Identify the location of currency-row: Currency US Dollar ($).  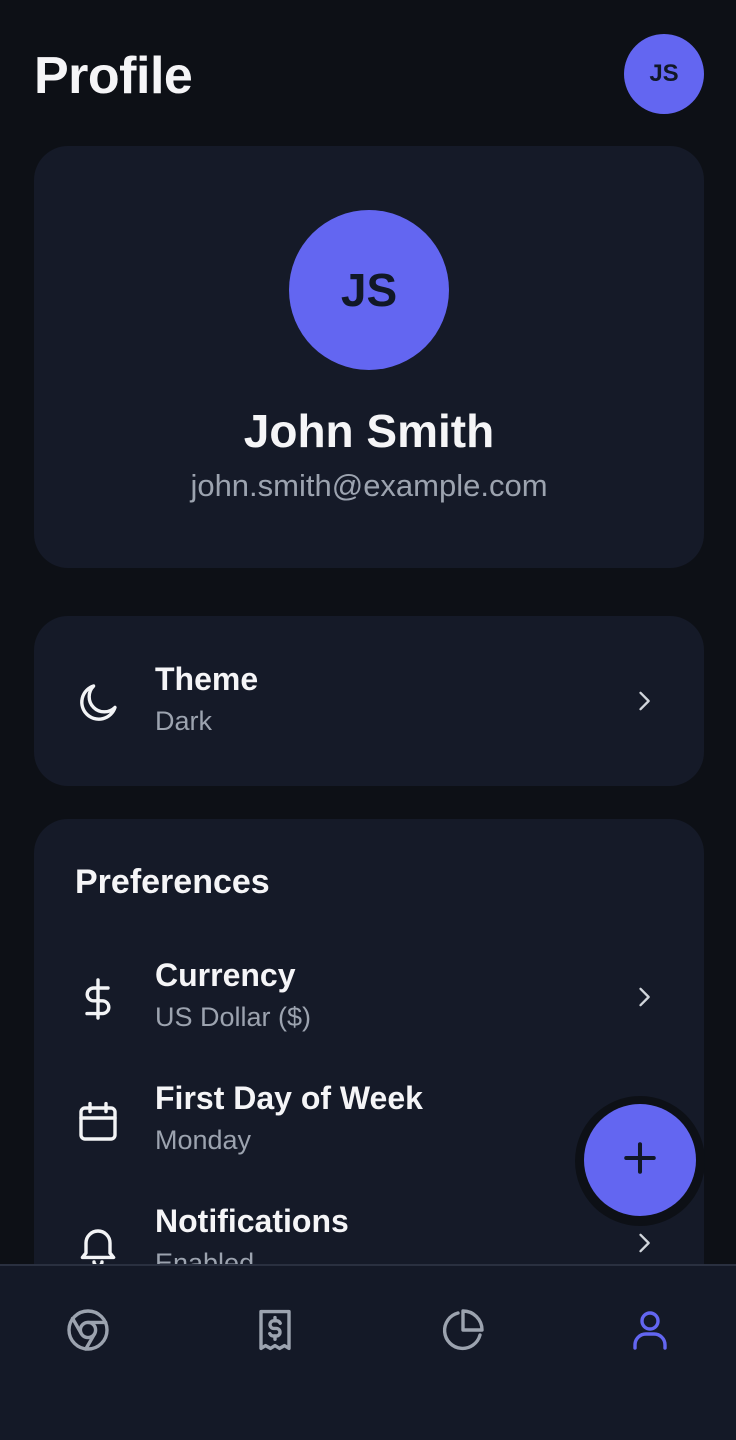
(369, 997).